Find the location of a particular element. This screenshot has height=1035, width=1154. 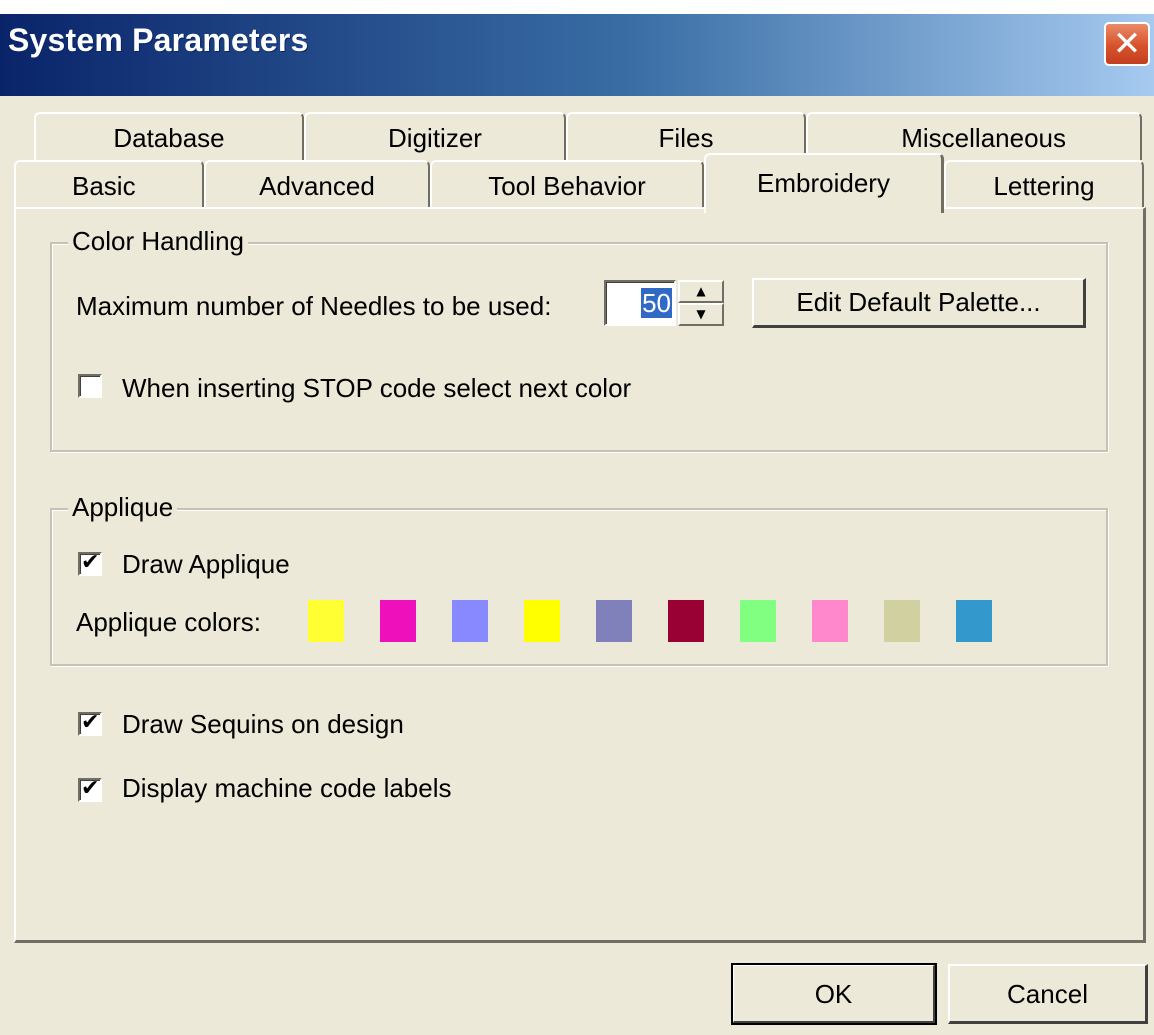

tab-label: Miscellaneous is located at coordinates (983, 138).